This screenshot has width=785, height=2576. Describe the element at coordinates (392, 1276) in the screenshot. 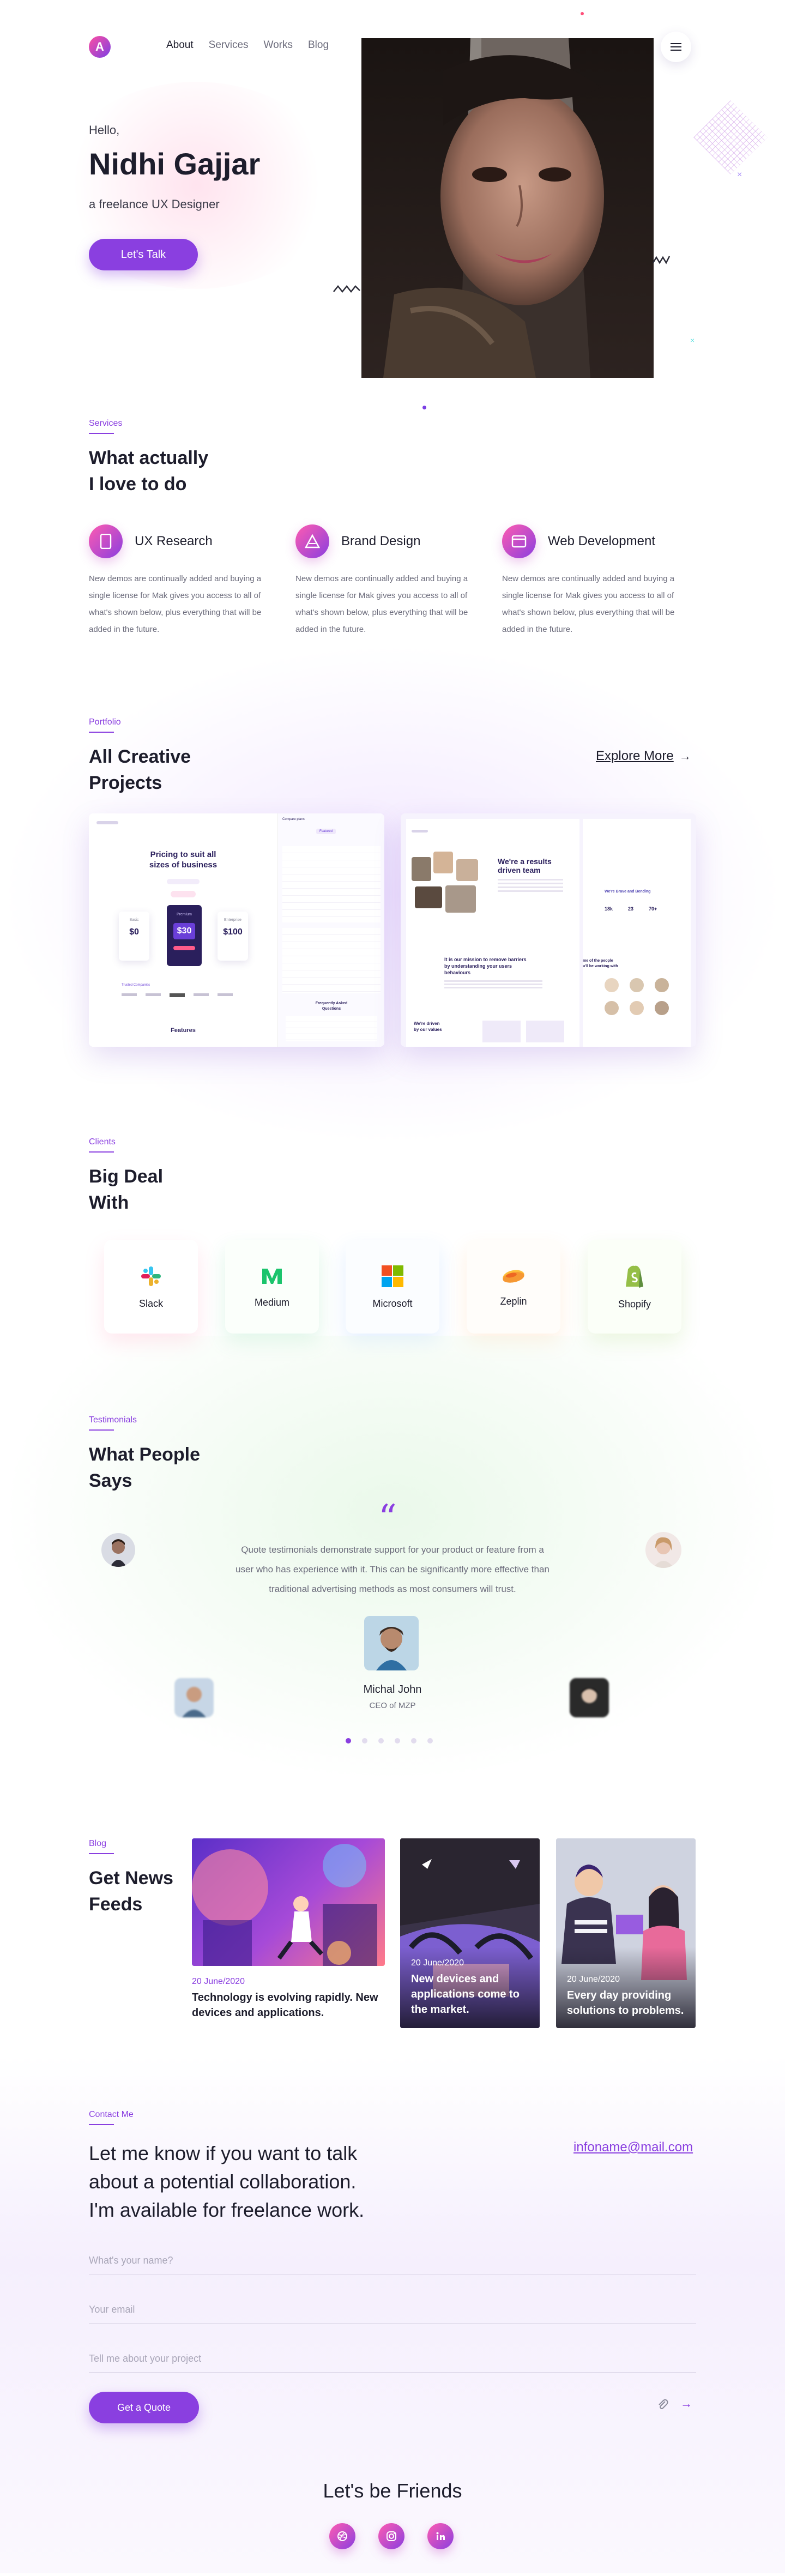

I see `microsoft-icon` at that location.